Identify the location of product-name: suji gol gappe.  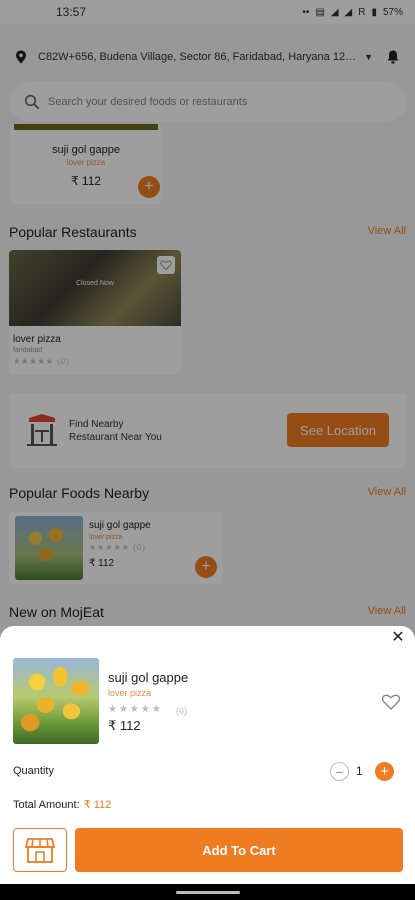
(148, 677).